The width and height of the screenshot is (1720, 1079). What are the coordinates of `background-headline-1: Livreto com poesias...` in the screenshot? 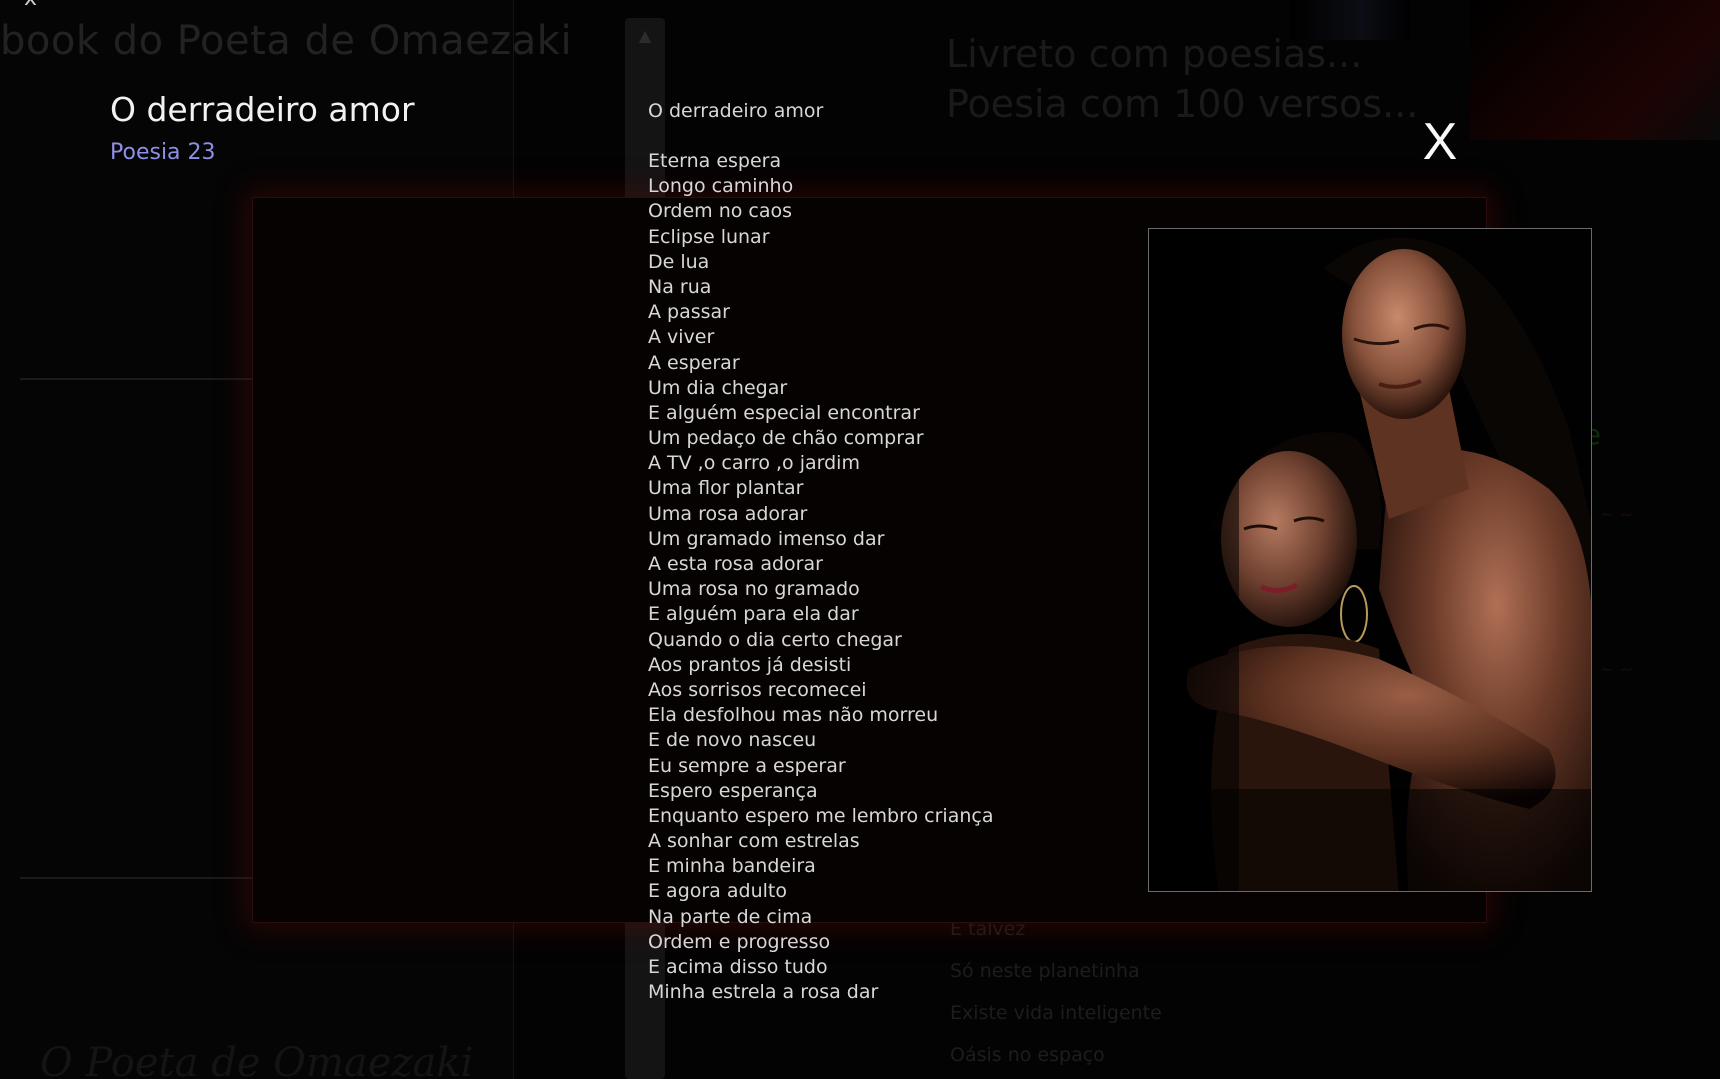 It's located at (1154, 54).